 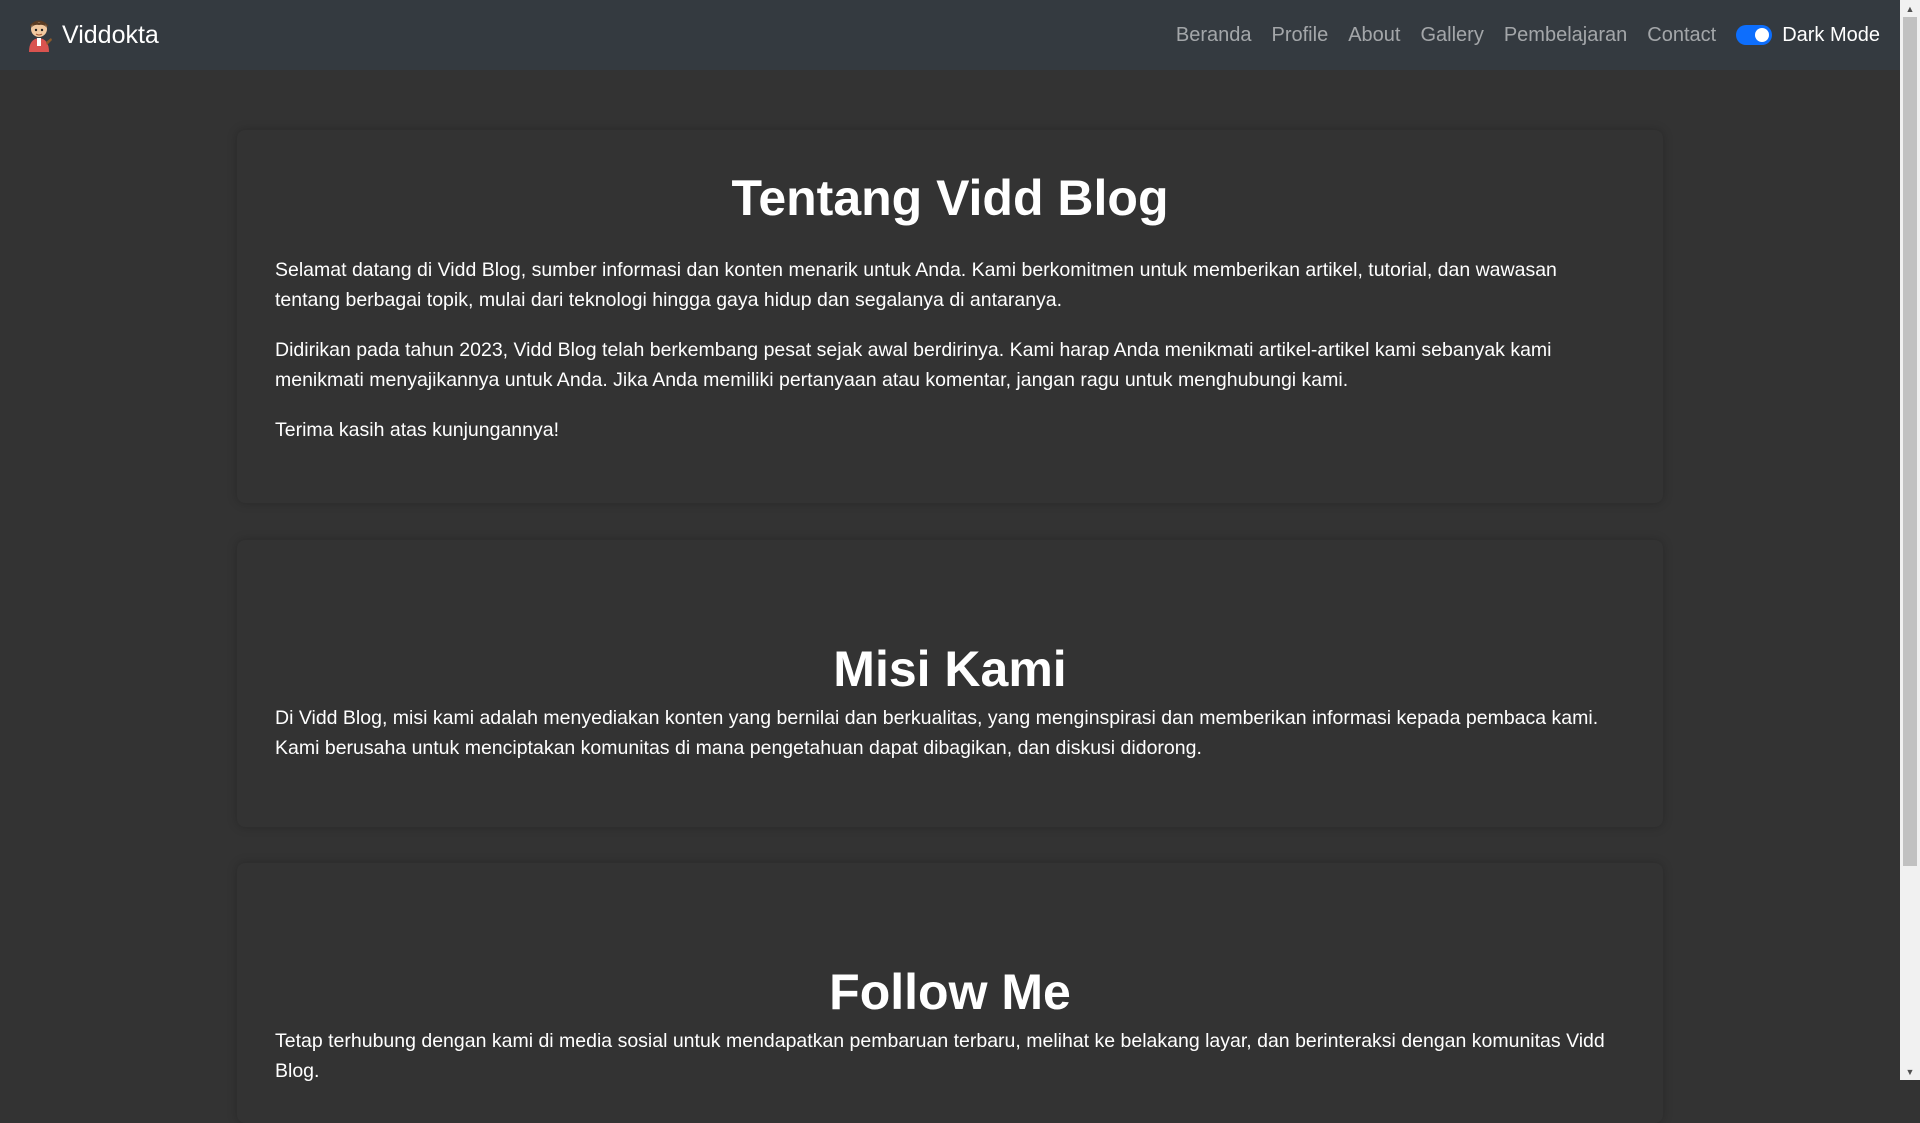 I want to click on nav-link-beranda: Beranda, so click(x=1214, y=35).